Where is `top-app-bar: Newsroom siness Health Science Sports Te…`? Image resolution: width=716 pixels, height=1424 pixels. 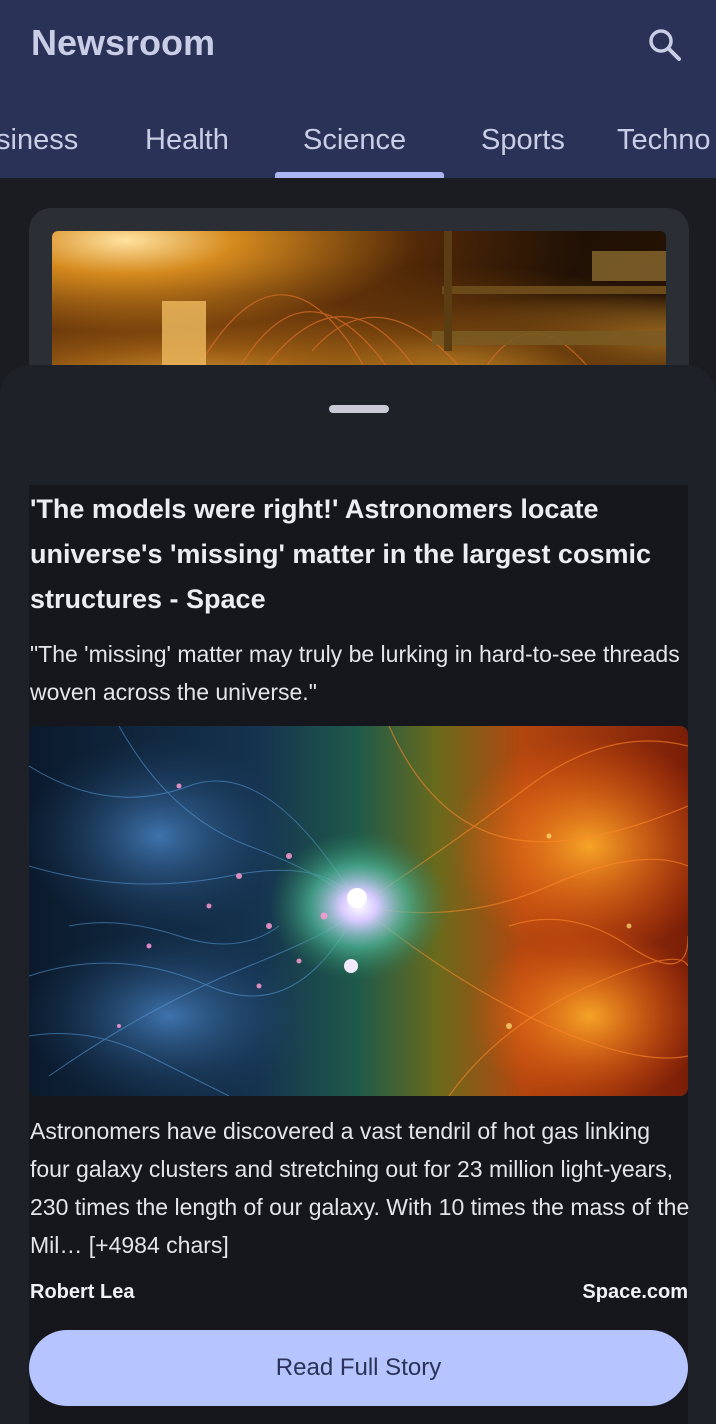
top-app-bar: Newsroom siness Health Science Sports Te… is located at coordinates (358, 89).